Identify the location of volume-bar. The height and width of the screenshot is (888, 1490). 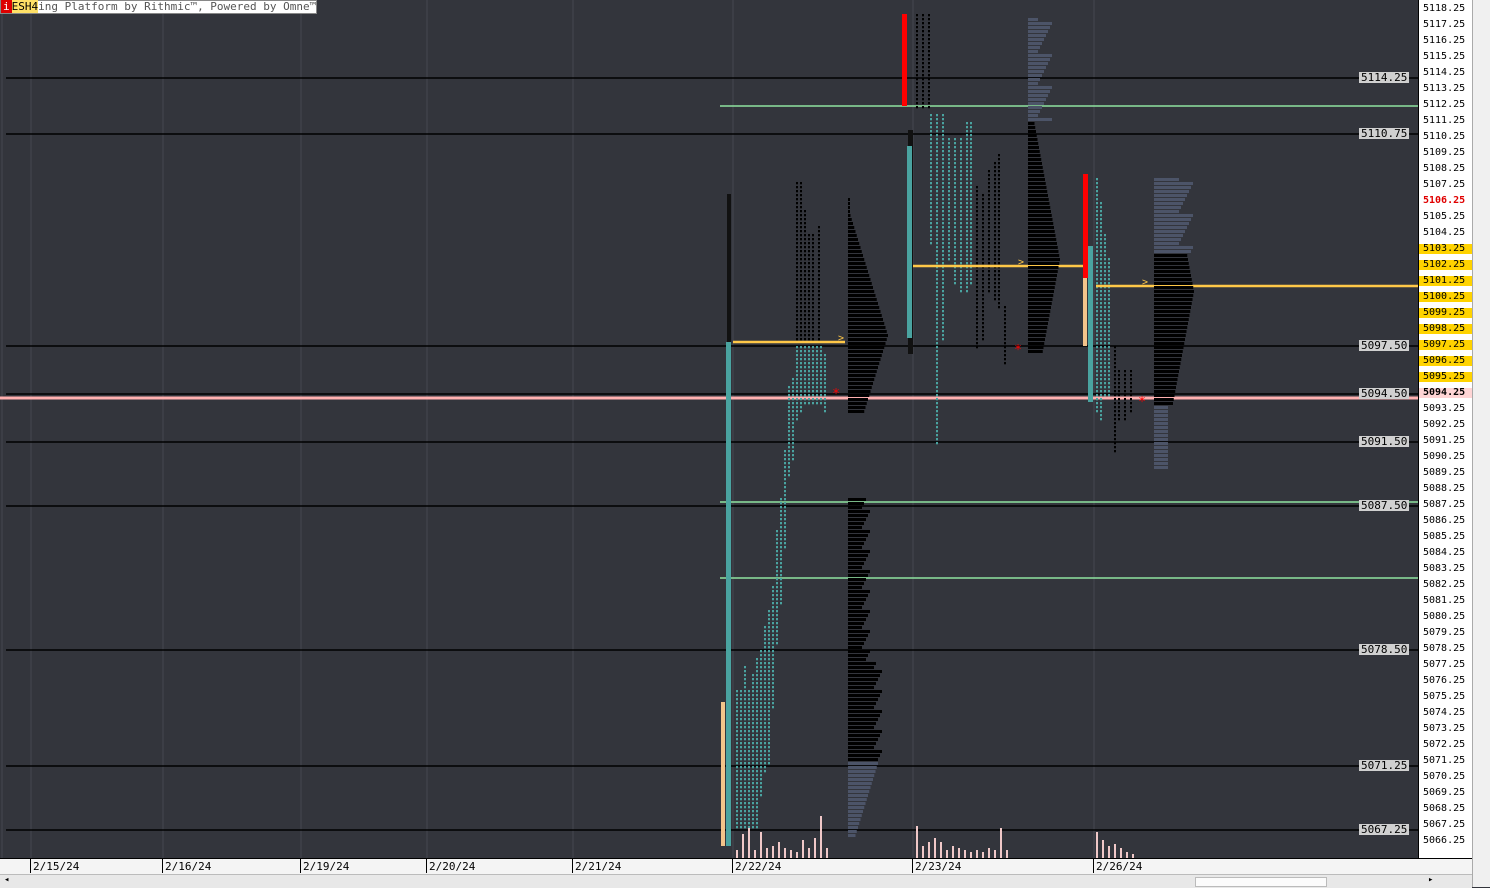
(767, 853).